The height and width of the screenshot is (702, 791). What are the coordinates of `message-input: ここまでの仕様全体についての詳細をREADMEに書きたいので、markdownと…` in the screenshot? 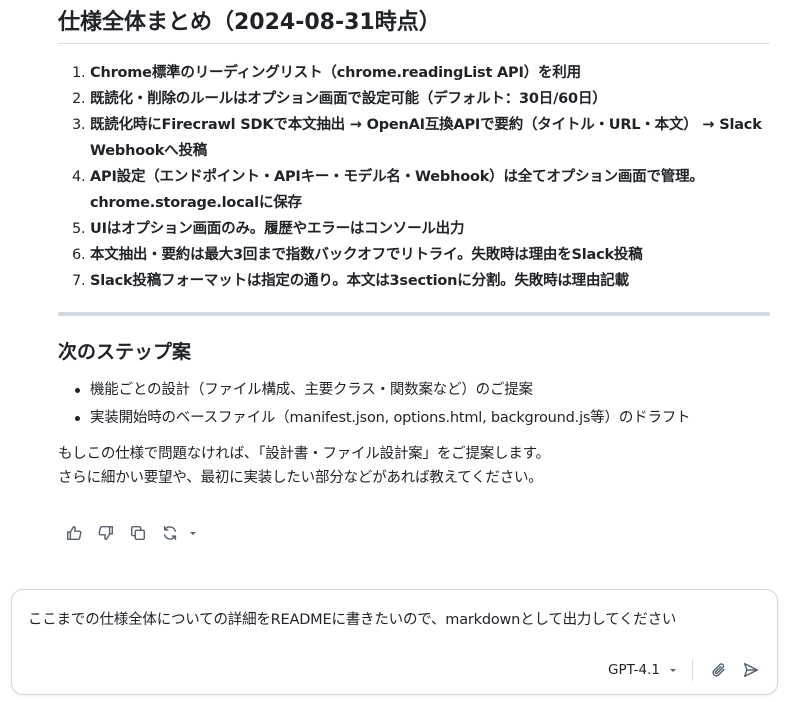 It's located at (395, 620).